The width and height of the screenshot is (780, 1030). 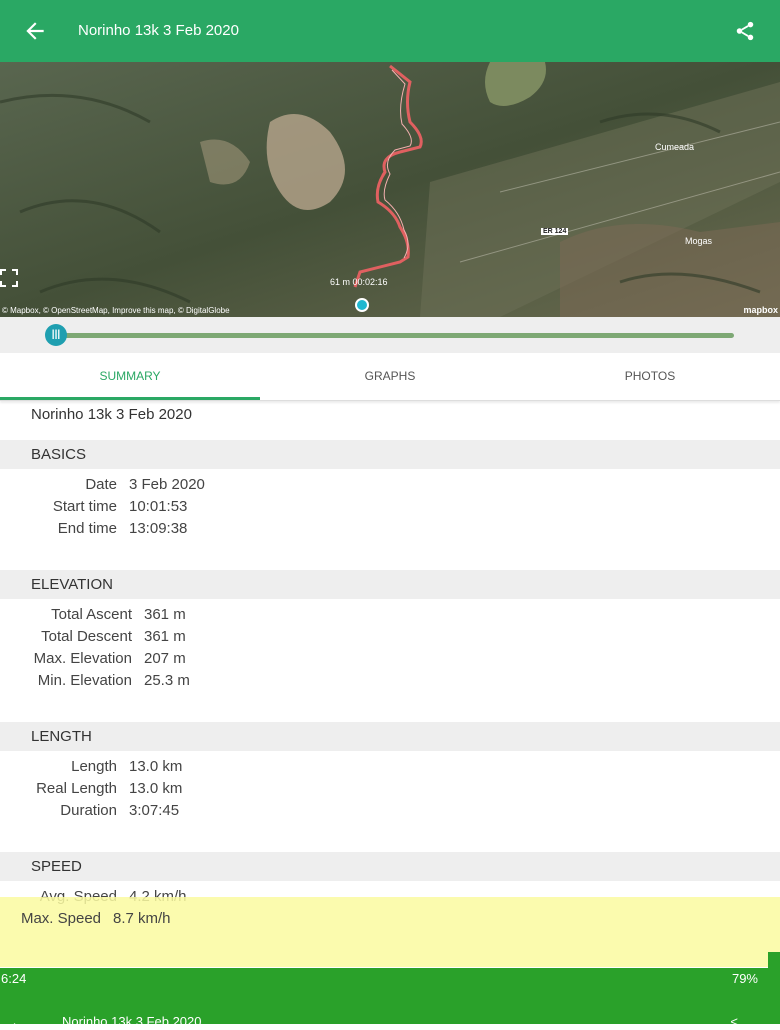 I want to click on section-basics: BASICS, so click(x=390, y=454).